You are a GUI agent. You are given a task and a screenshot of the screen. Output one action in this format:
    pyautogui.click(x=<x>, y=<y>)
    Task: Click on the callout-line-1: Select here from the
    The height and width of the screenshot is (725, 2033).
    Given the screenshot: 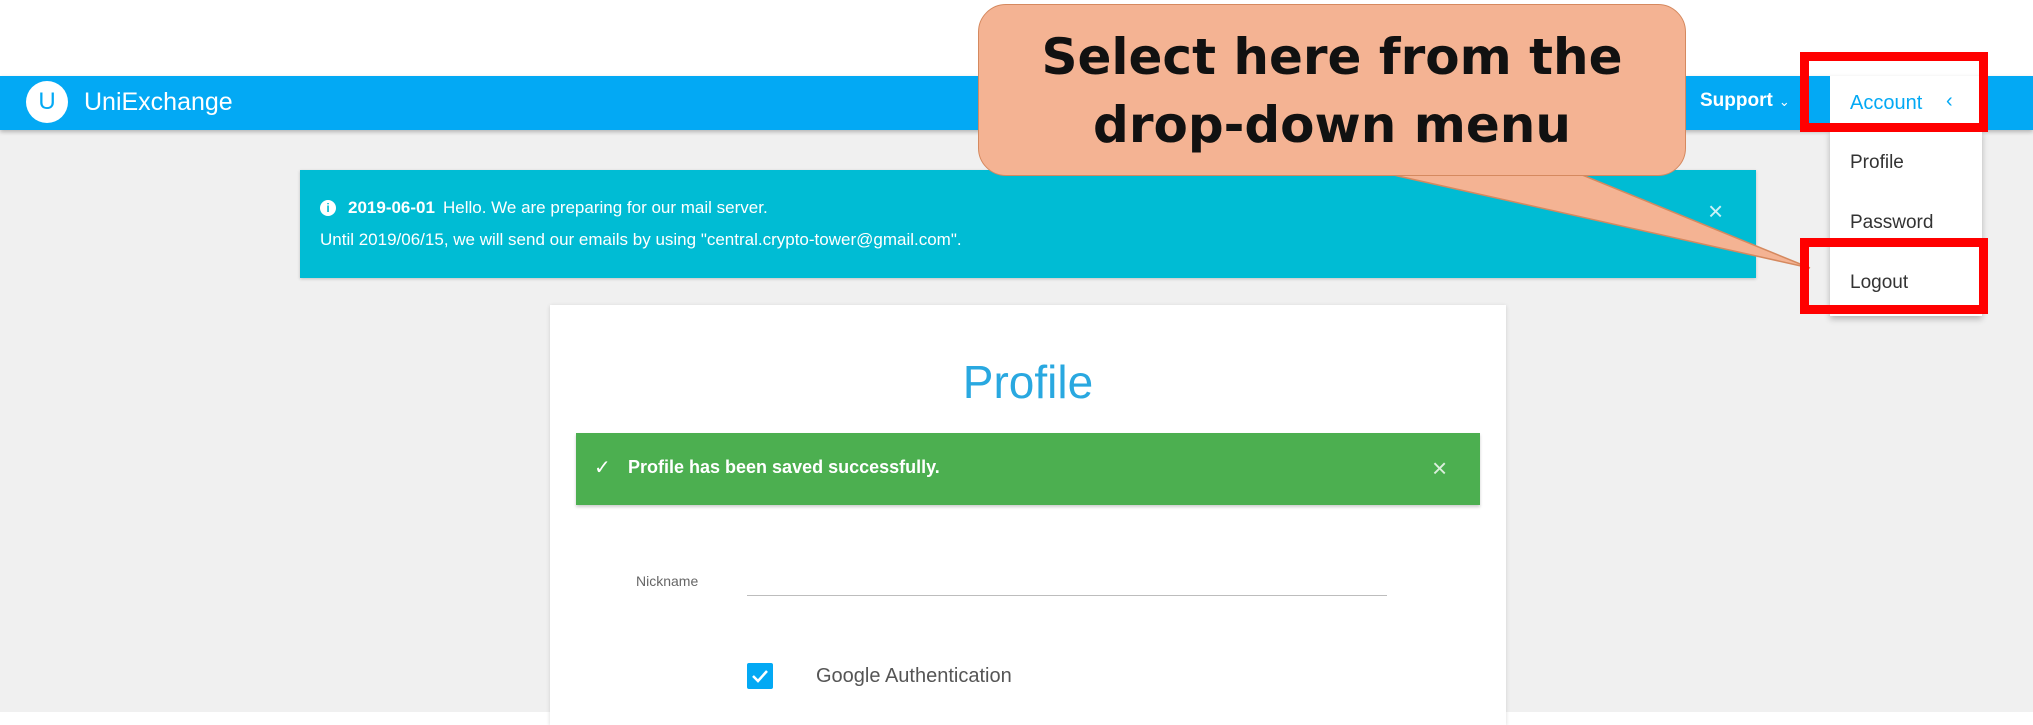 What is the action you would take?
    pyautogui.click(x=1332, y=57)
    